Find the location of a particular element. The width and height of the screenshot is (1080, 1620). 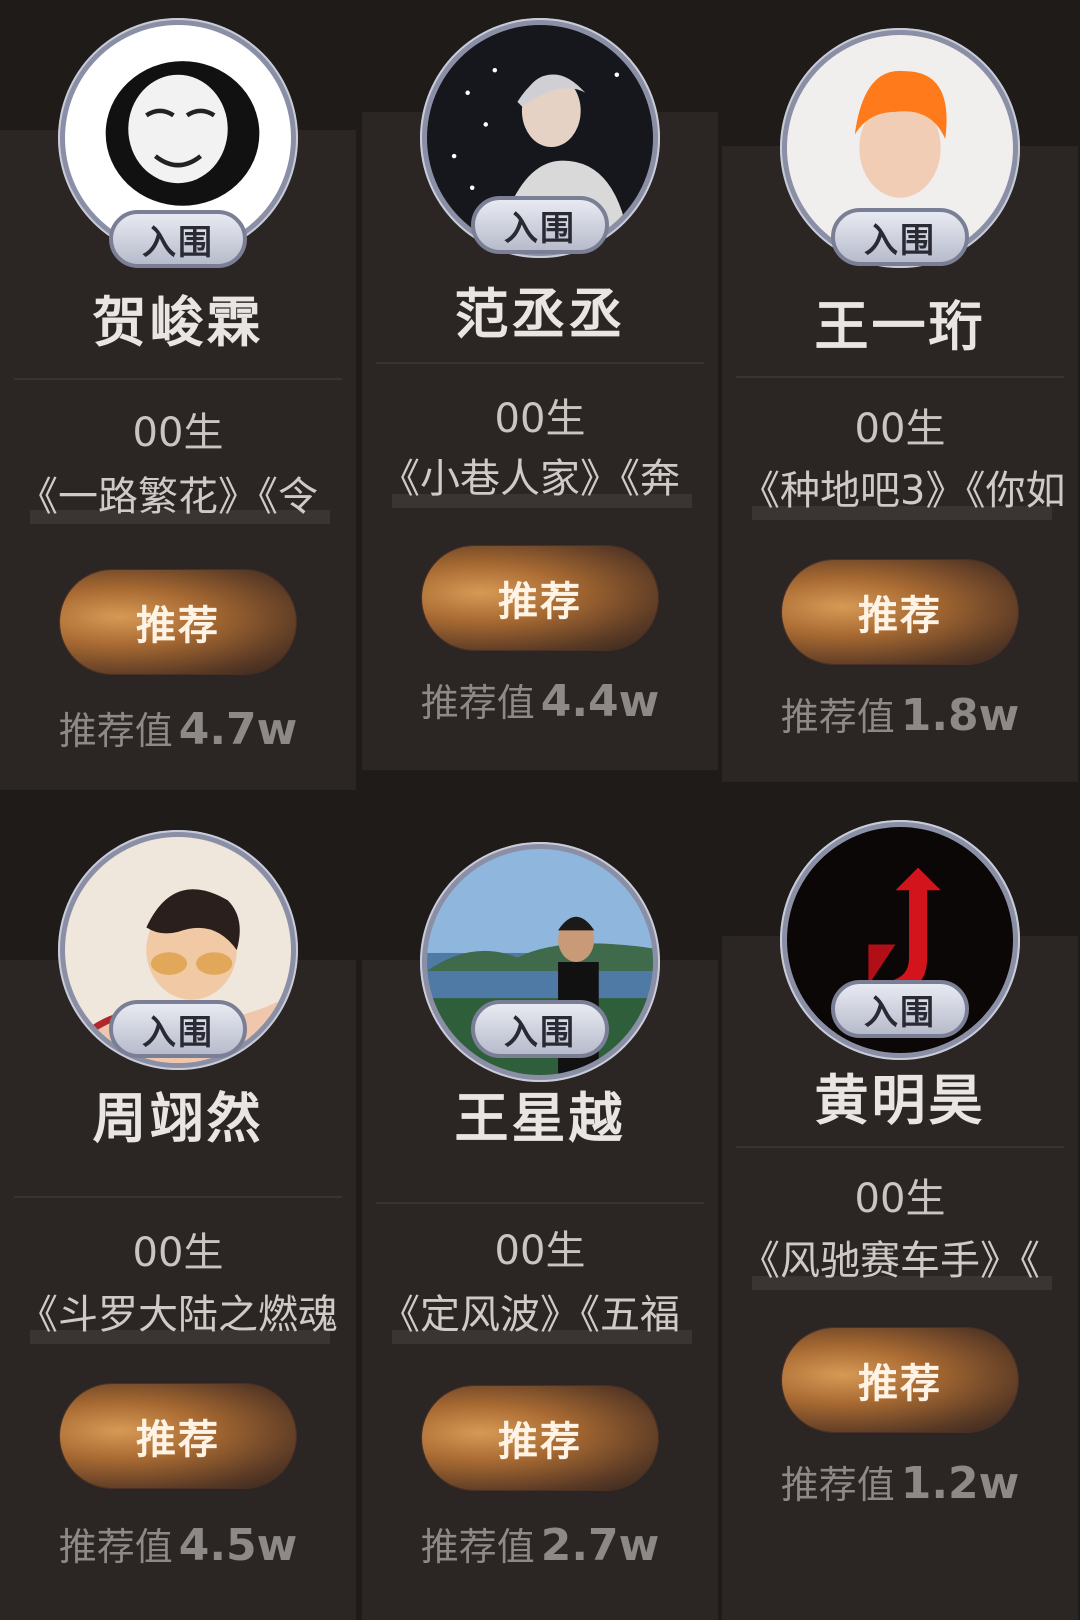

works-list: 《一路繁花》《令 is located at coordinates (168, 495).